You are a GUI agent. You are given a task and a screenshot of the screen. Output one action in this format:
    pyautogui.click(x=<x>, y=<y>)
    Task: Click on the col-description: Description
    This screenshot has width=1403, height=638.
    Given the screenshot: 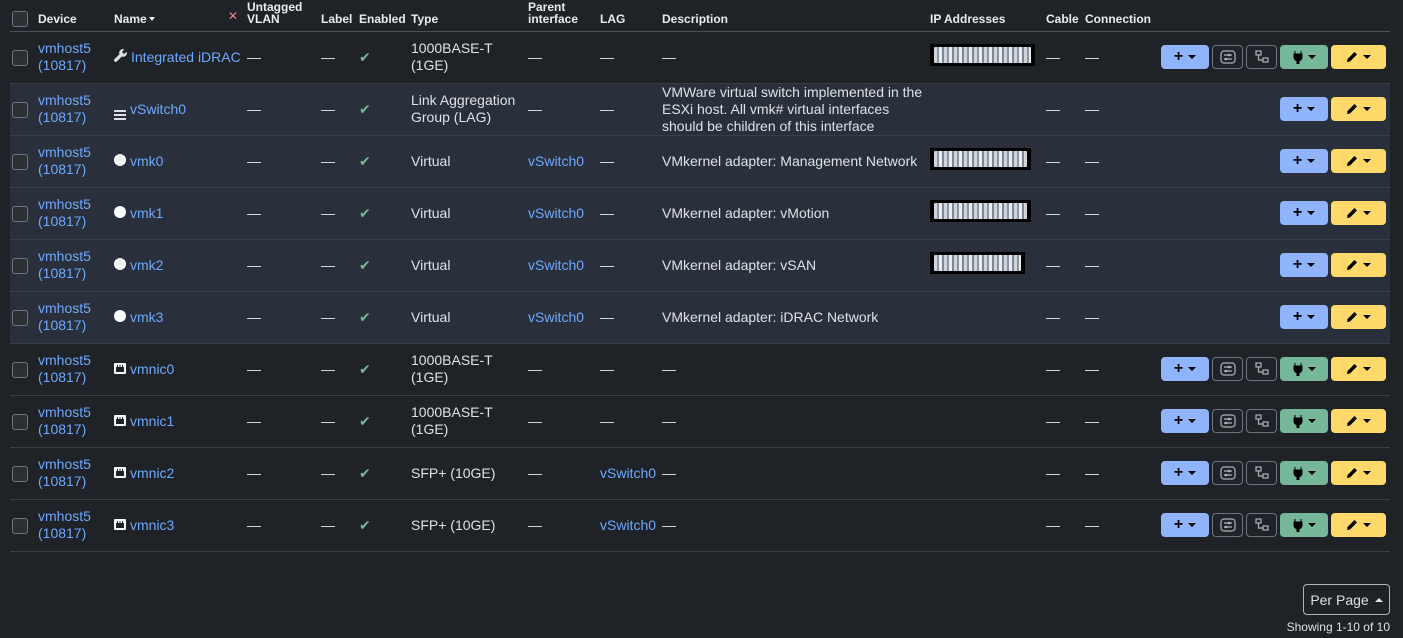 What is the action you would take?
    pyautogui.click(x=794, y=16)
    